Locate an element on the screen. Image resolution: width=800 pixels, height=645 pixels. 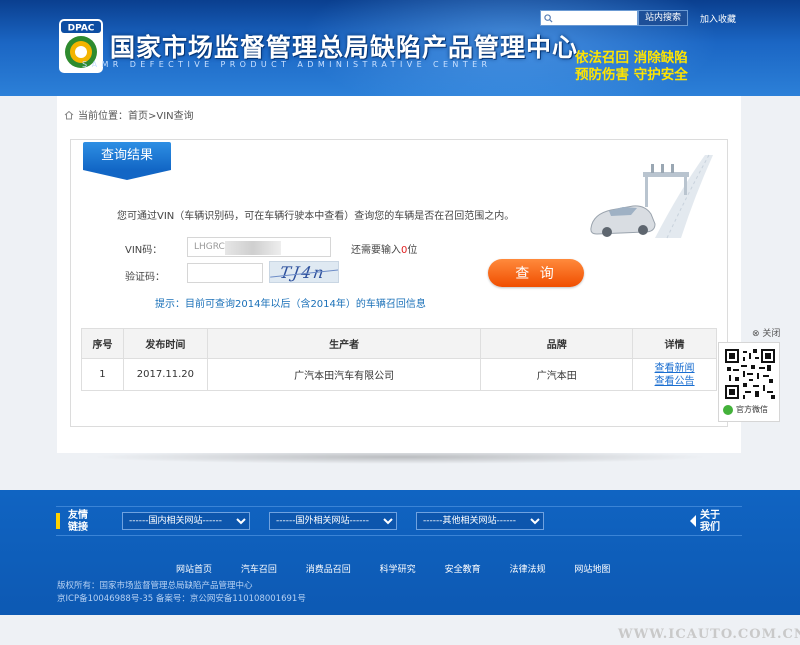
site-title: 国家市场监督管理总局缺陷产品管理中心 is located at coordinates (344, 47).